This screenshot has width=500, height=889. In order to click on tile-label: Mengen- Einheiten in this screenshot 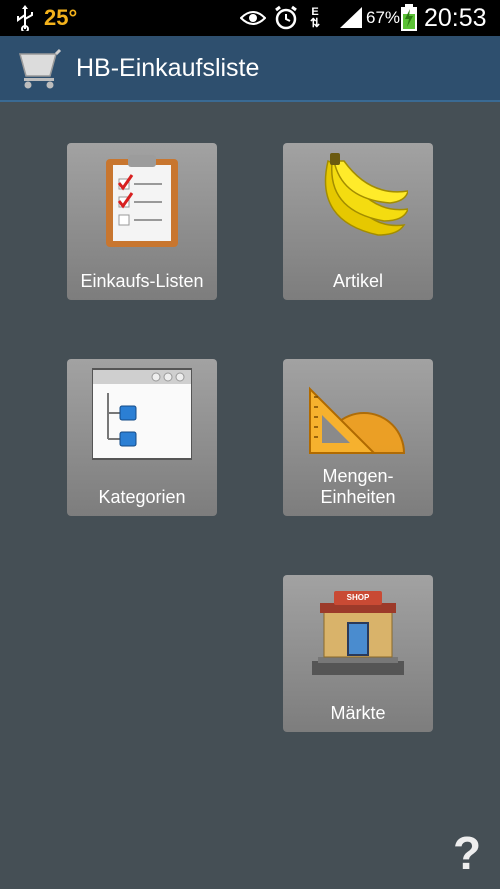, I will do `click(358, 486)`.